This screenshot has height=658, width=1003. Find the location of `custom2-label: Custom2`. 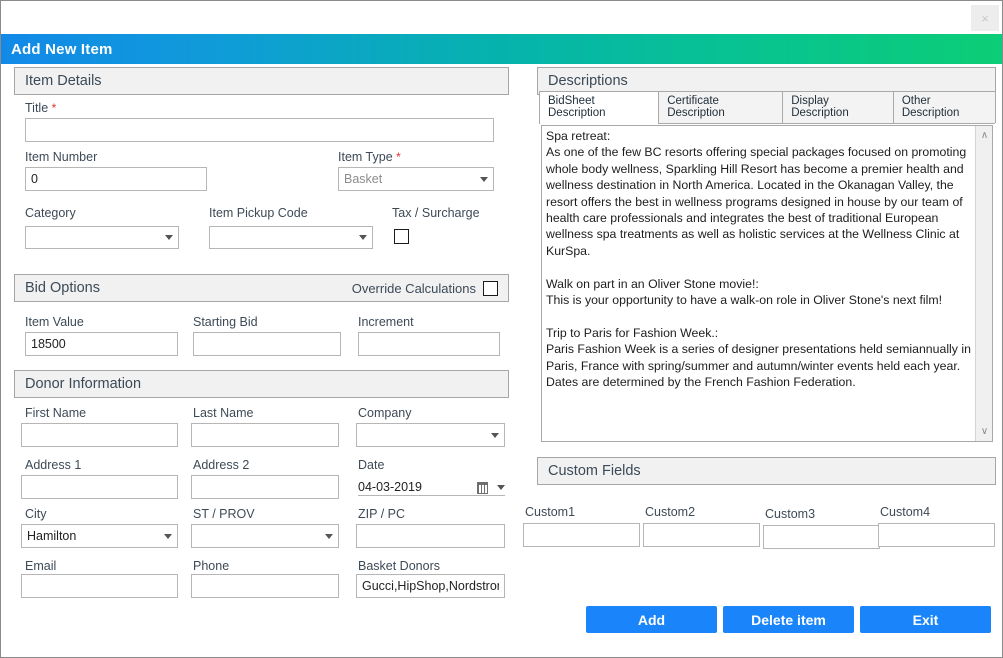

custom2-label: Custom2 is located at coordinates (670, 512).